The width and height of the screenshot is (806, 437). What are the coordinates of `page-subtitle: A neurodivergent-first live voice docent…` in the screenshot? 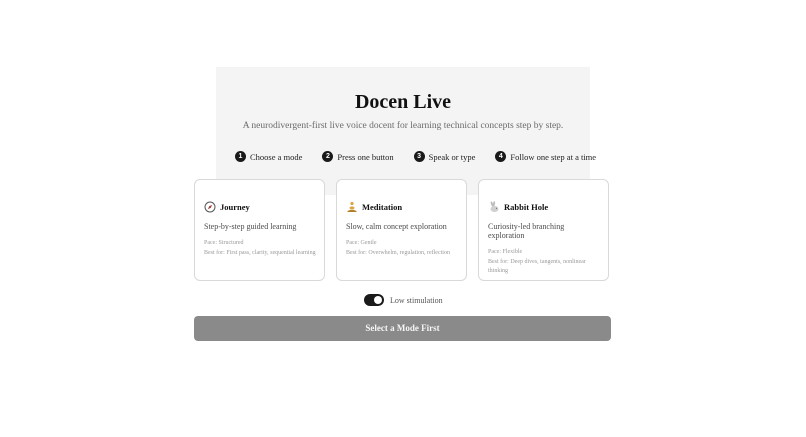 It's located at (403, 126).